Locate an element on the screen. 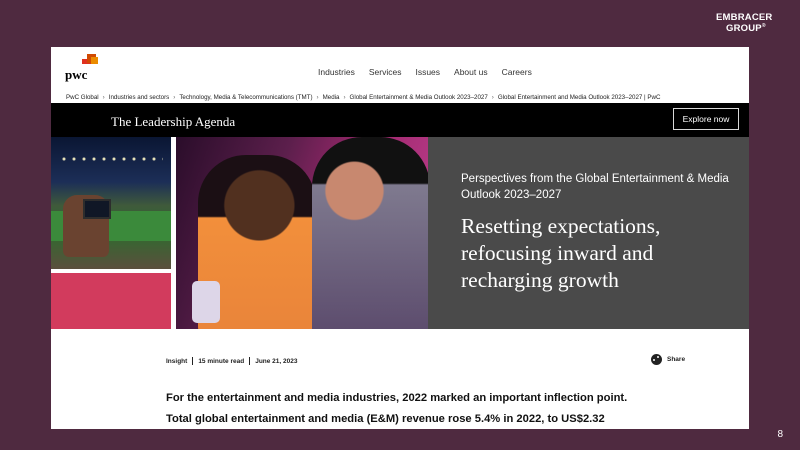 Image resolution: width=800 pixels, height=450 pixels. friends-photo is located at coordinates (302, 233).